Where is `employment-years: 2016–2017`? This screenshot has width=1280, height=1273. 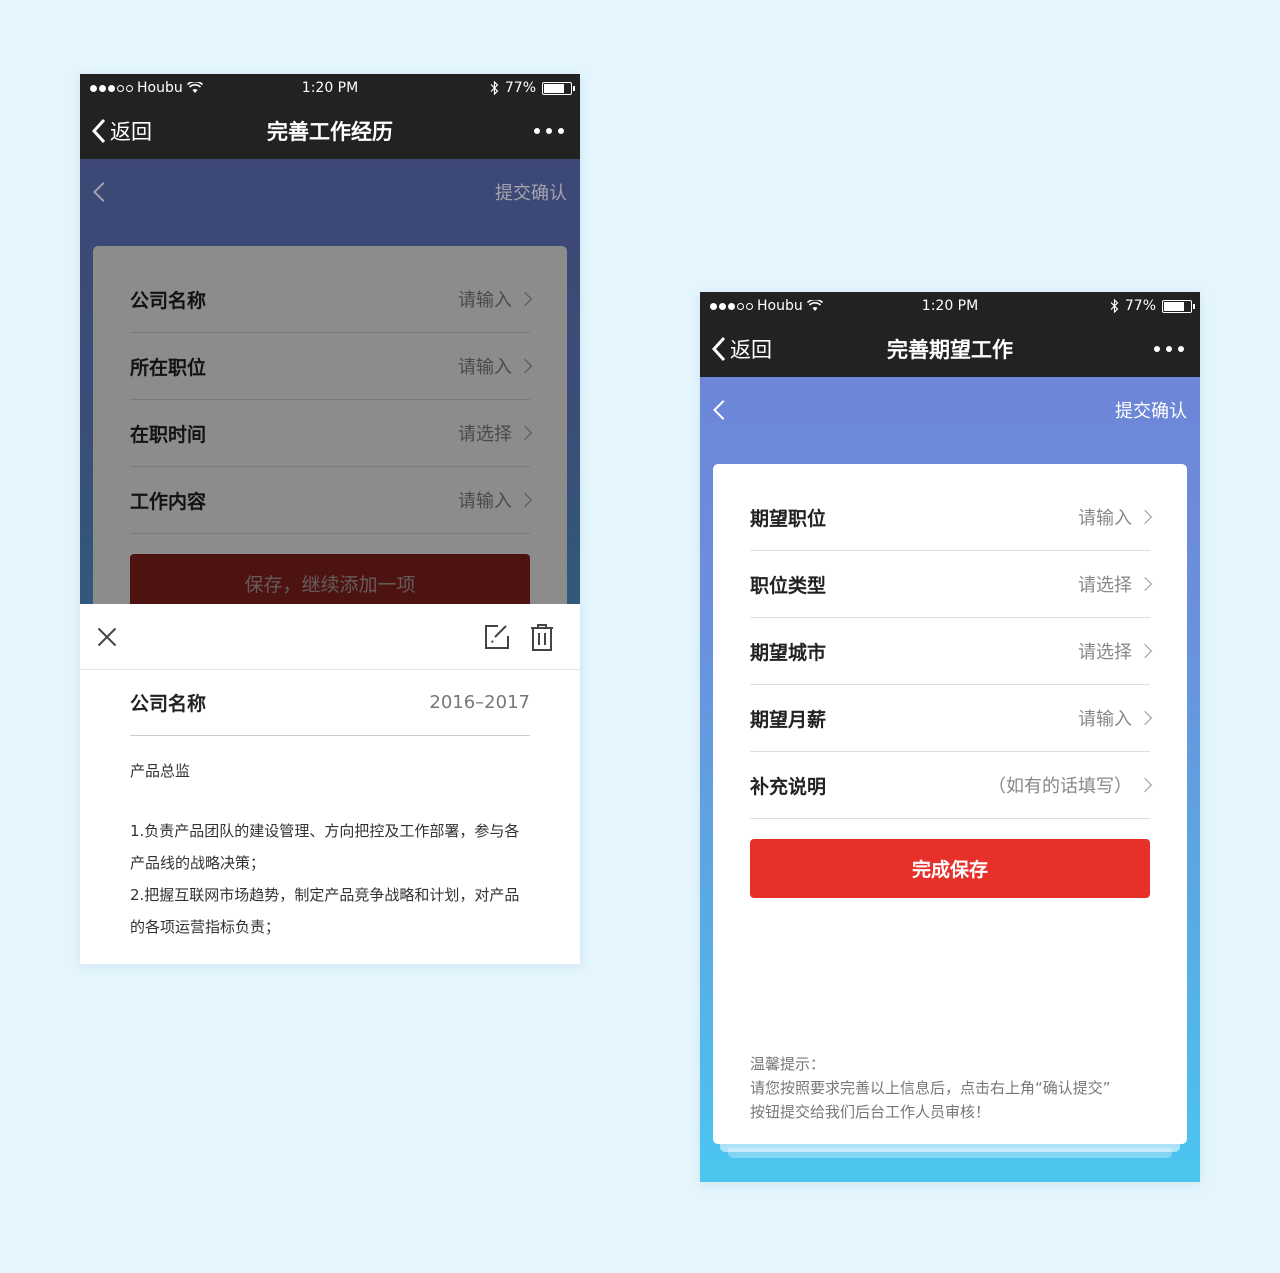 employment-years: 2016–2017 is located at coordinates (479, 702).